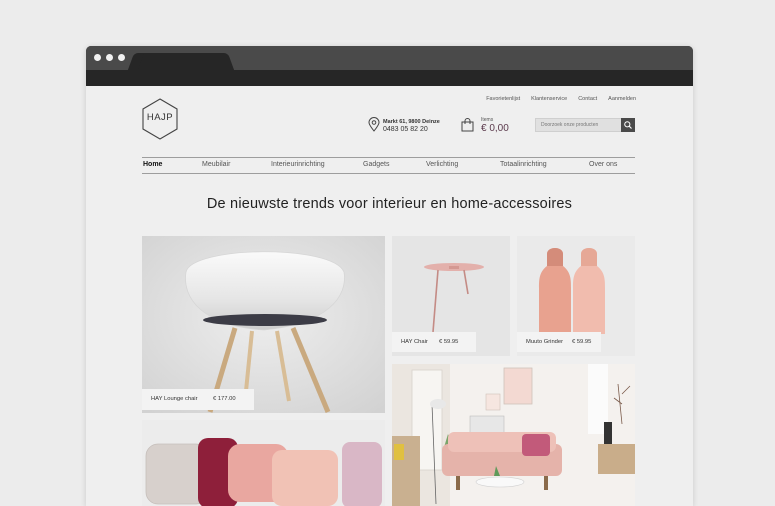  I want to click on window-zoom-dot, so click(121, 57).